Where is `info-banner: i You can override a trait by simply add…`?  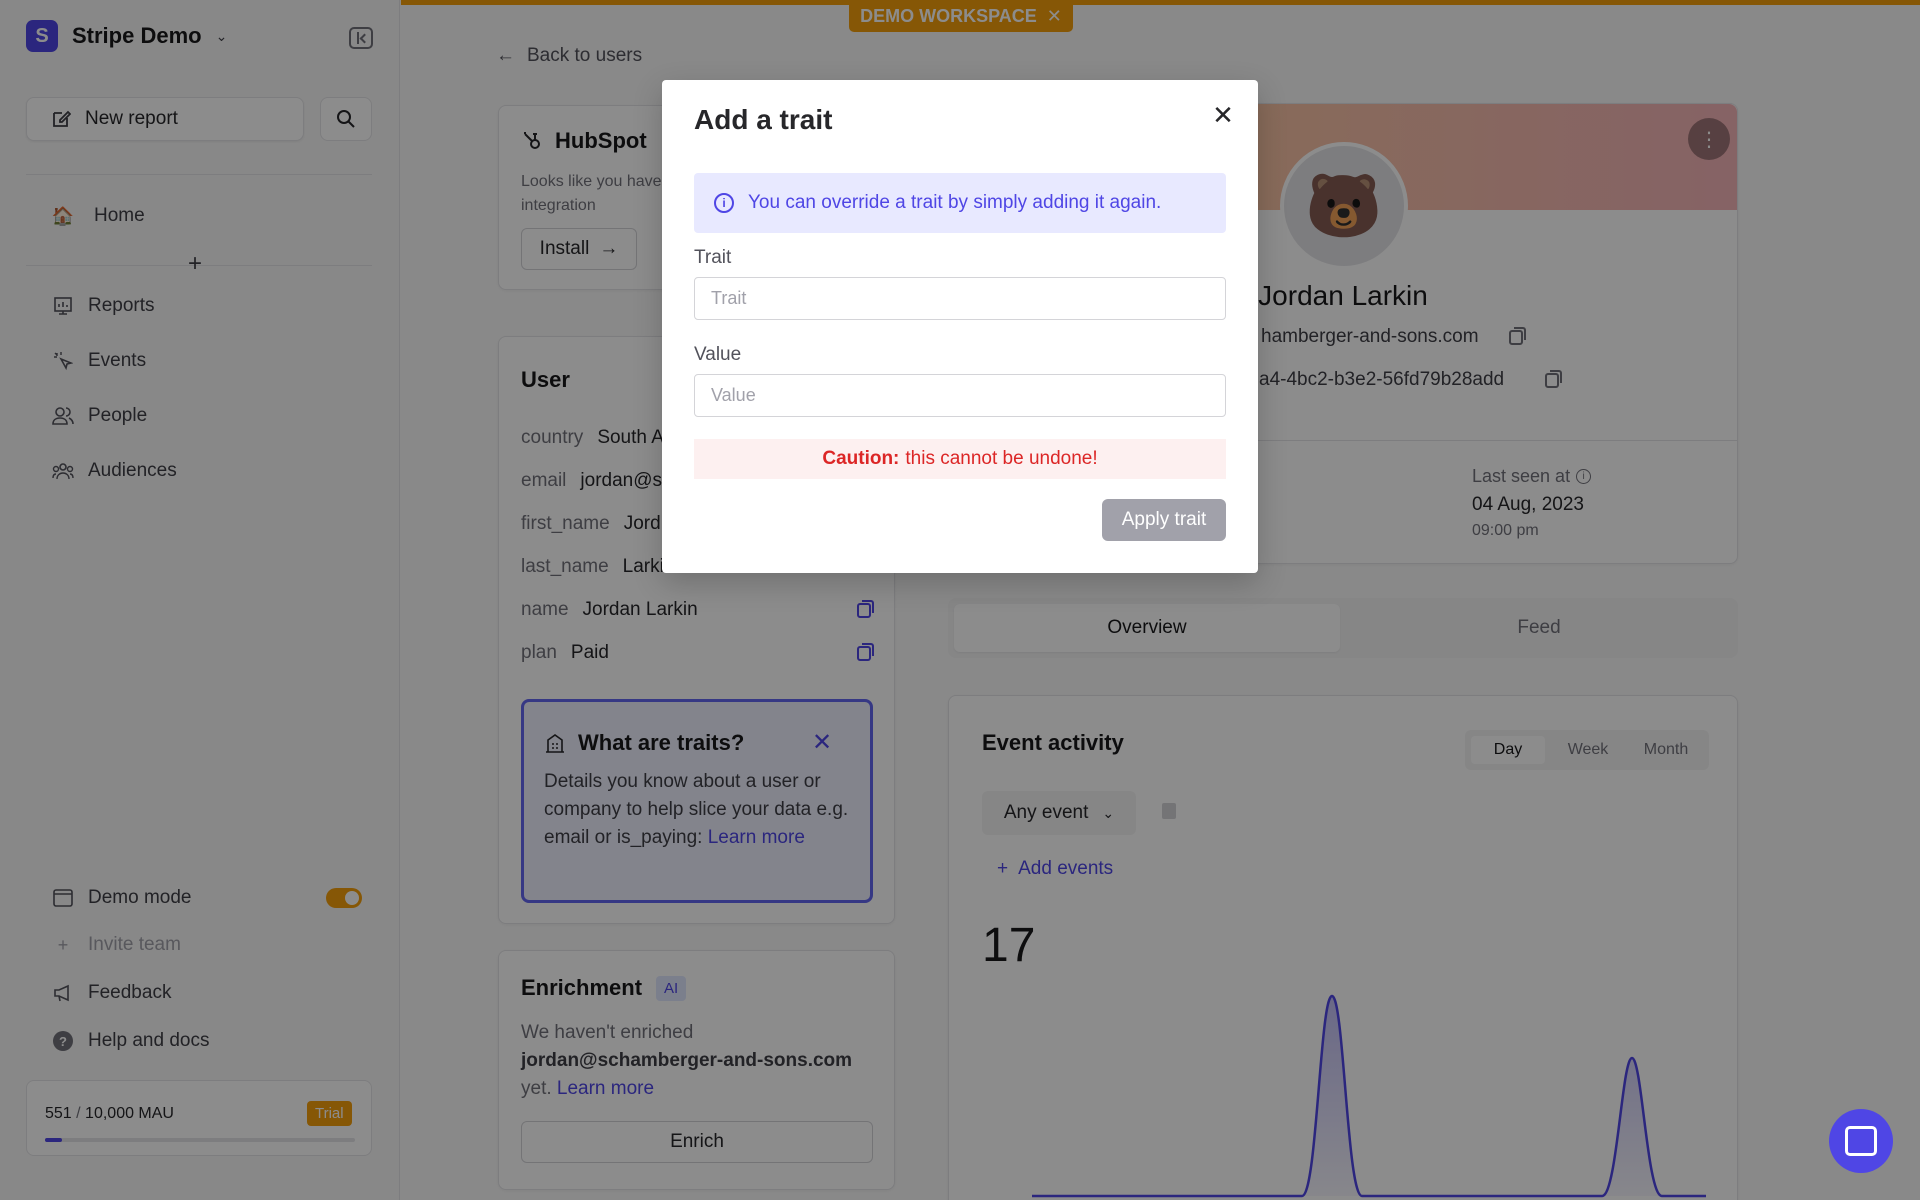
info-banner: i You can override a trait by simply add… is located at coordinates (960, 203).